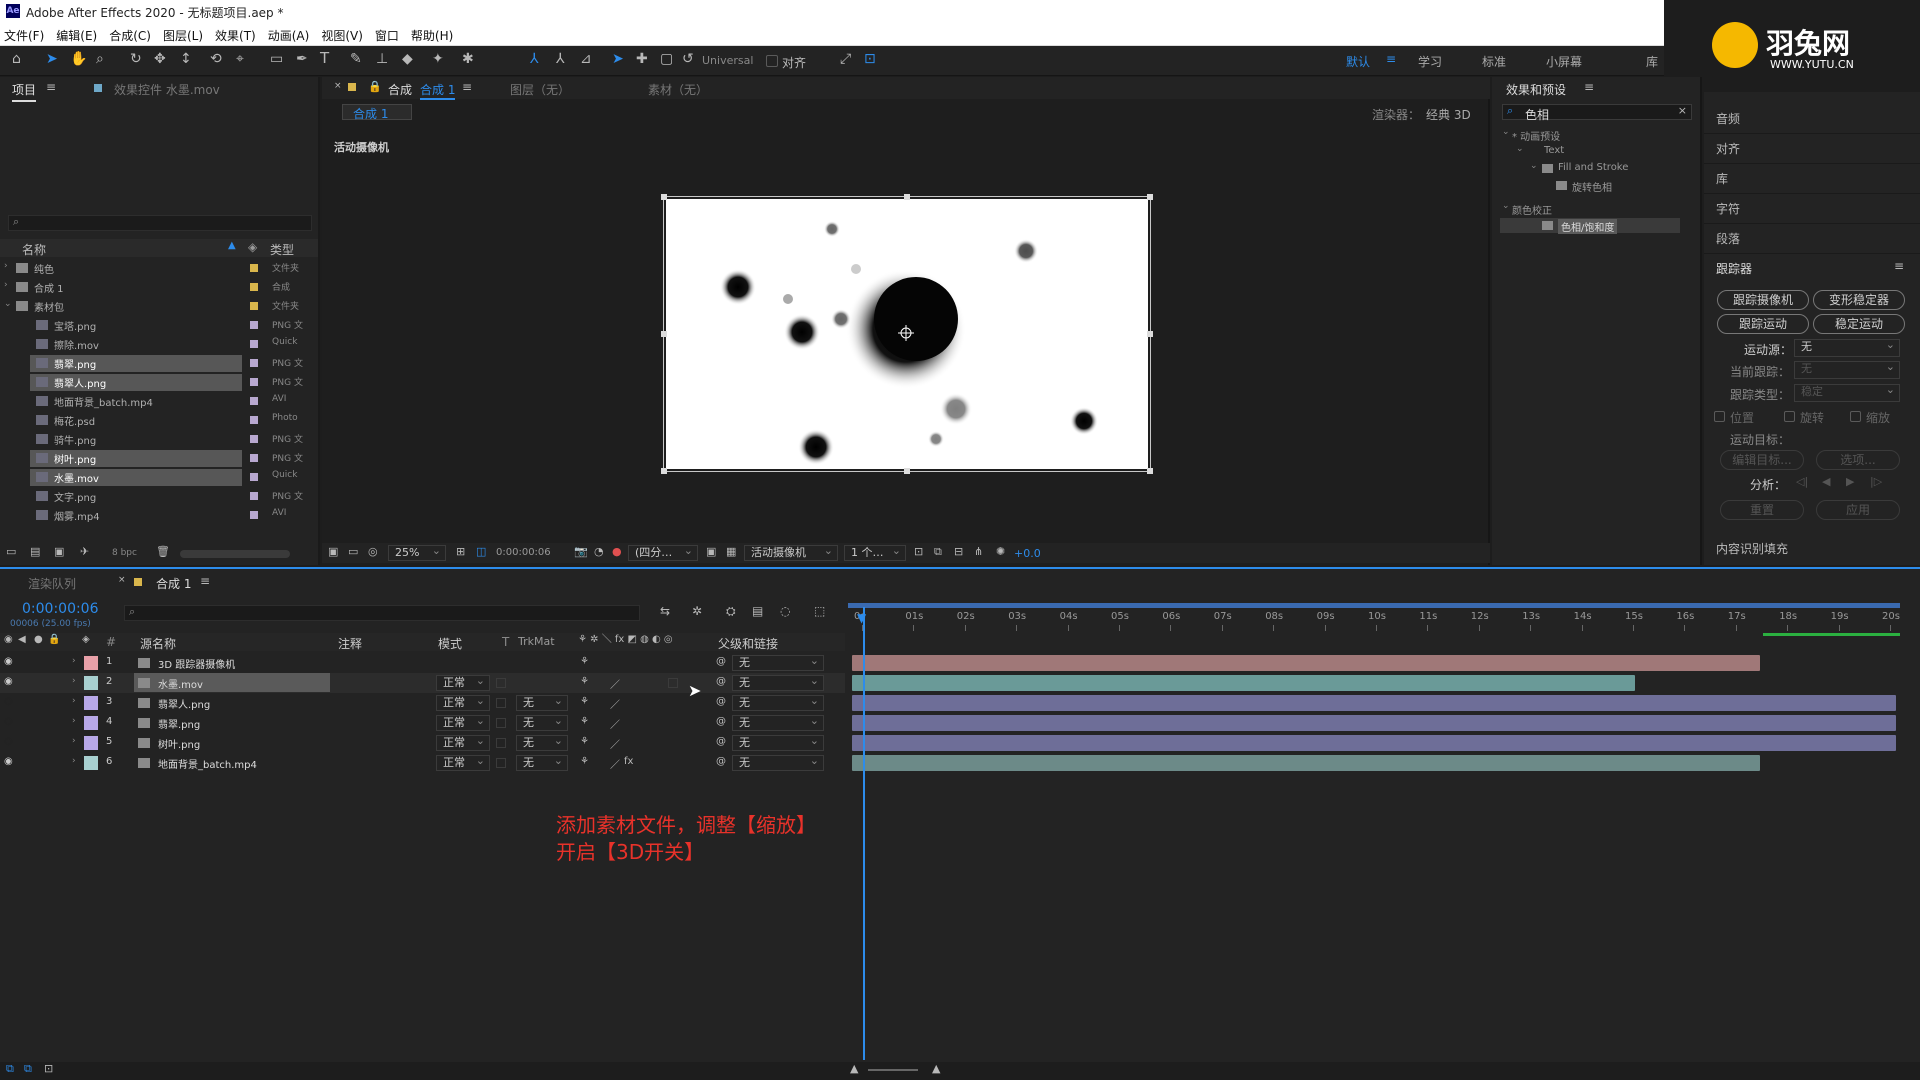 Image resolution: width=1920 pixels, height=1080 pixels. Describe the element at coordinates (377, 112) in the screenshot. I see `comp-subtab: 合成 1` at that location.